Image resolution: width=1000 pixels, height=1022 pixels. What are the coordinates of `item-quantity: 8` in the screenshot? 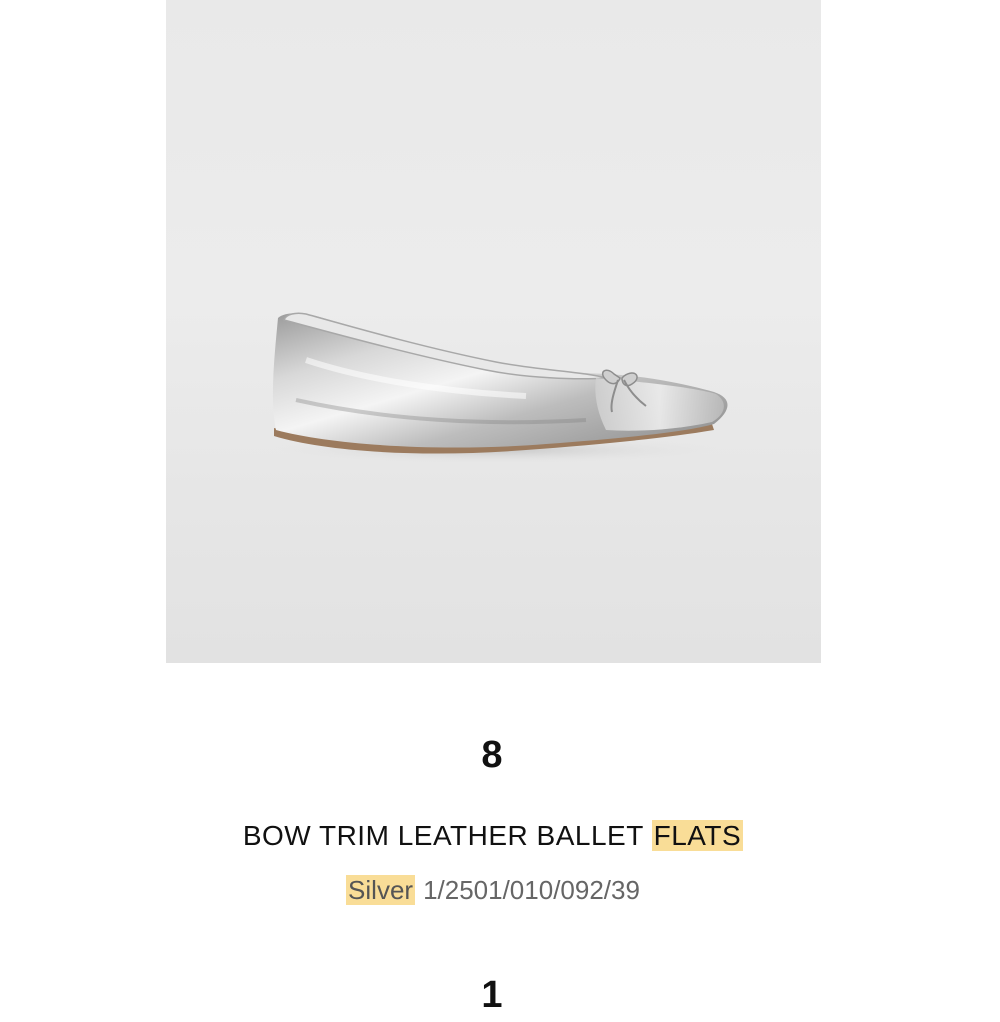 It's located at (492, 755).